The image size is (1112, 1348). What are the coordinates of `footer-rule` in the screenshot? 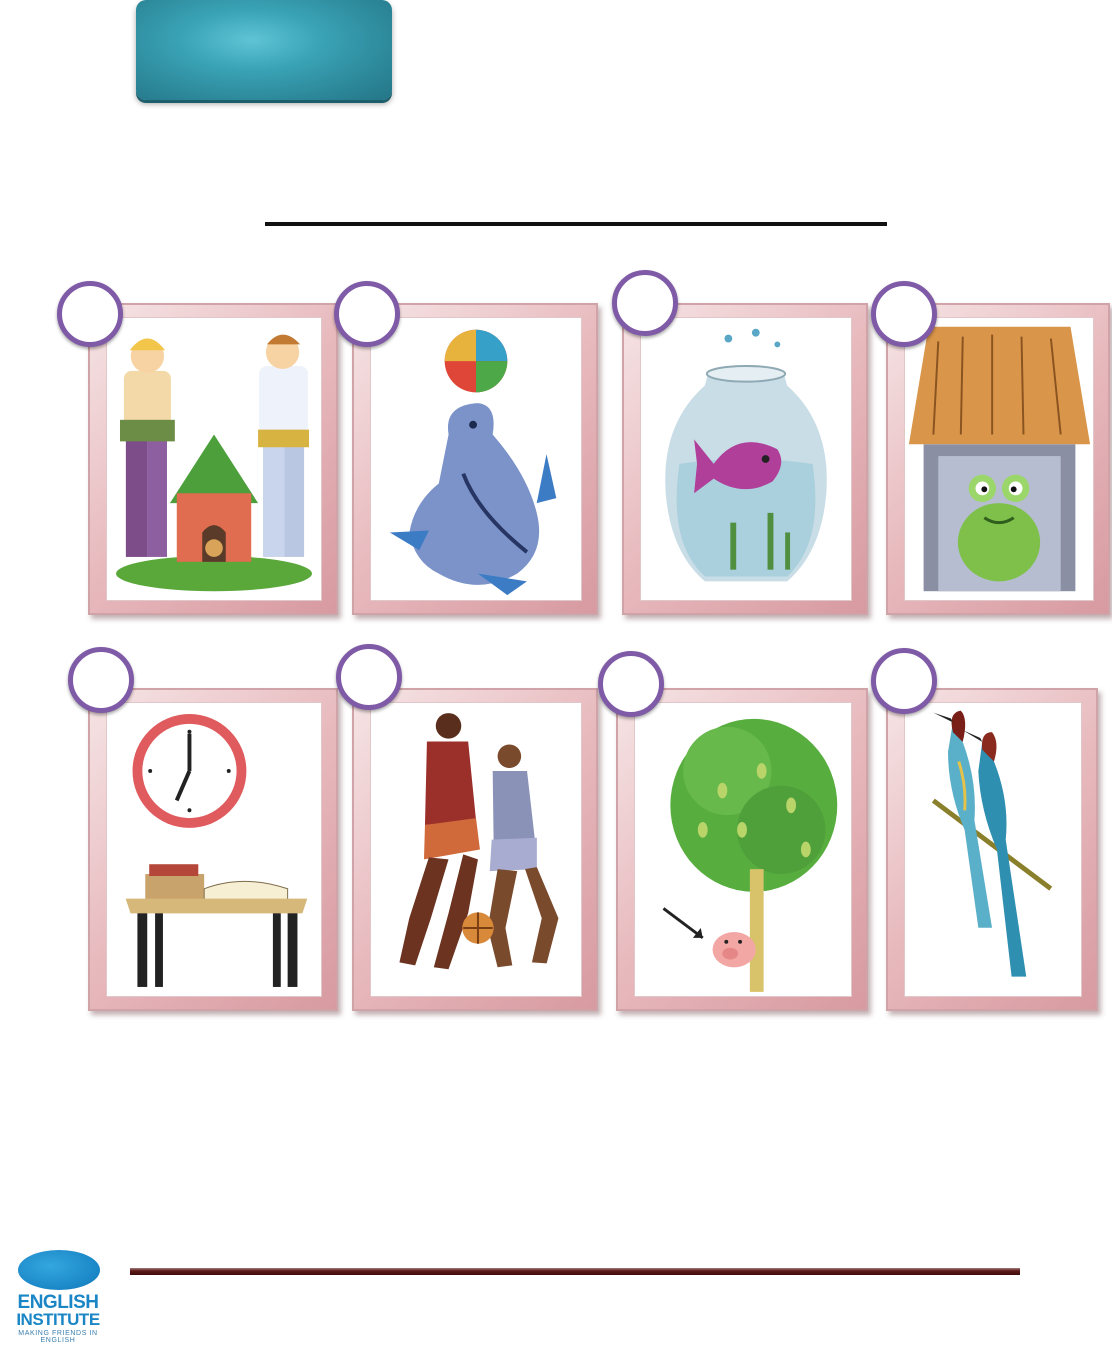 It's located at (575, 1271).